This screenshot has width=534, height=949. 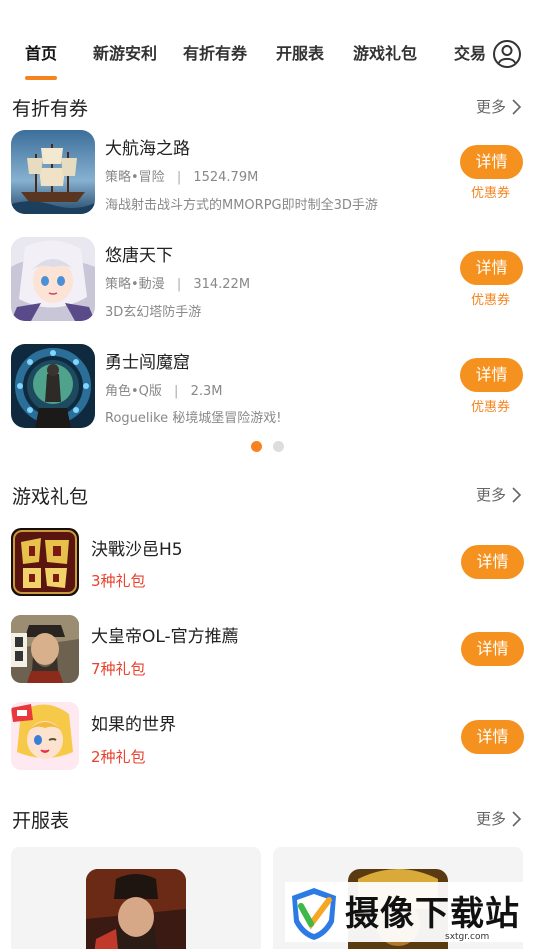 What do you see at coordinates (136, 909) in the screenshot?
I see `game-icon-general` at bounding box center [136, 909].